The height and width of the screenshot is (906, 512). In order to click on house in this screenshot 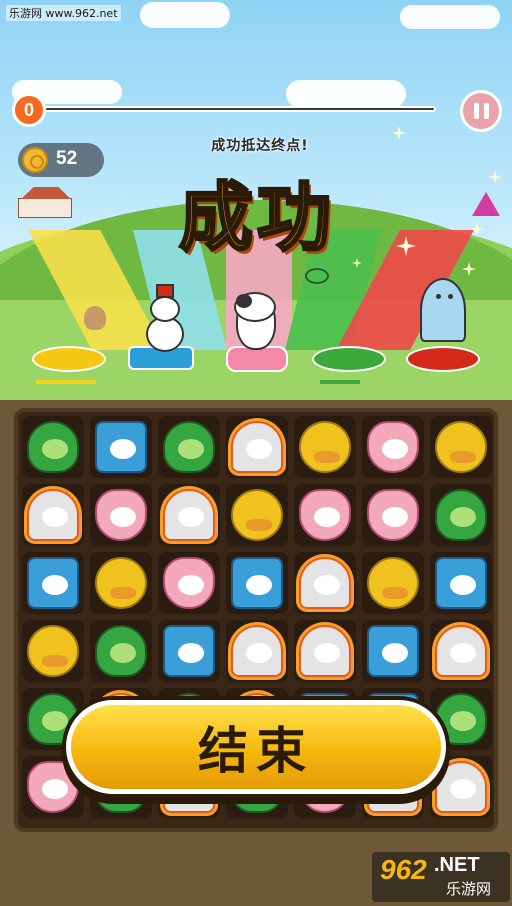, I will do `click(45, 208)`.